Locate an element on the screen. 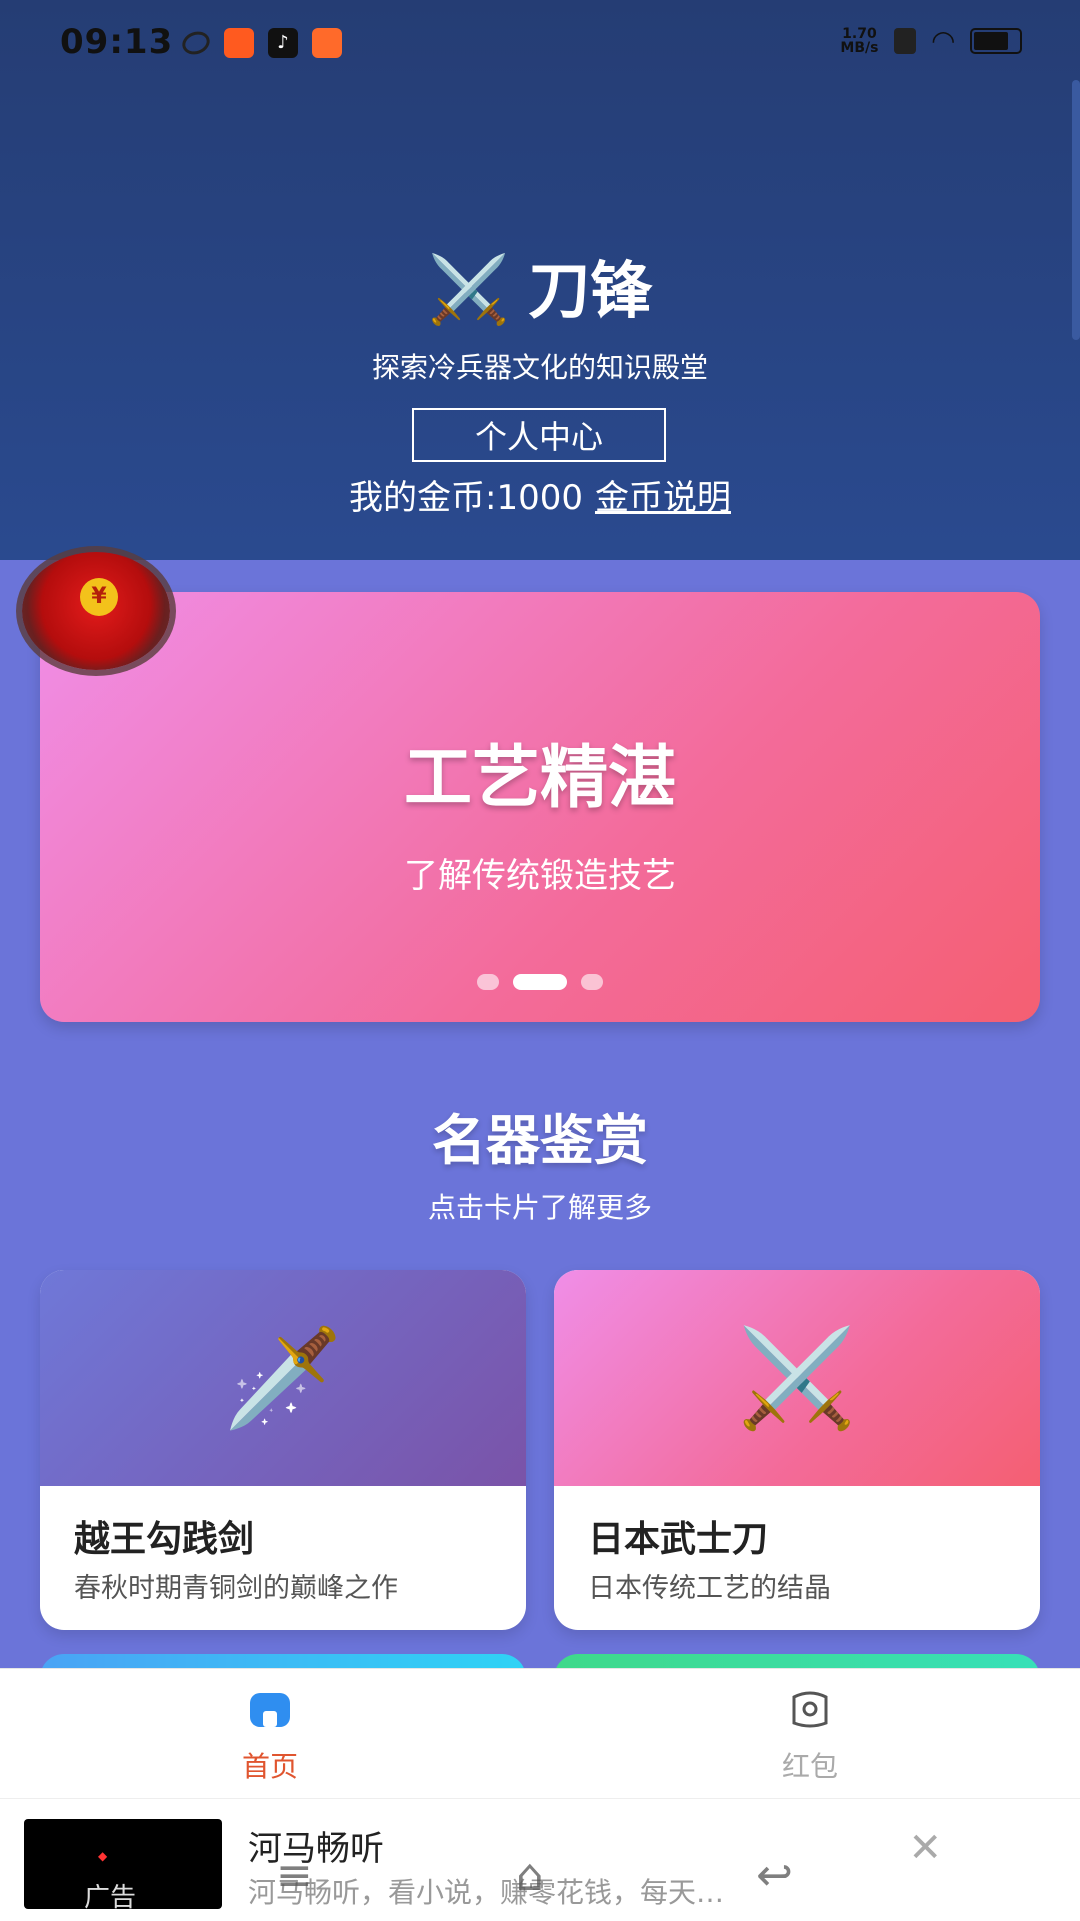 The image size is (1080, 1921). coins-row: 我的金币:1000 金币说明 is located at coordinates (540, 494).